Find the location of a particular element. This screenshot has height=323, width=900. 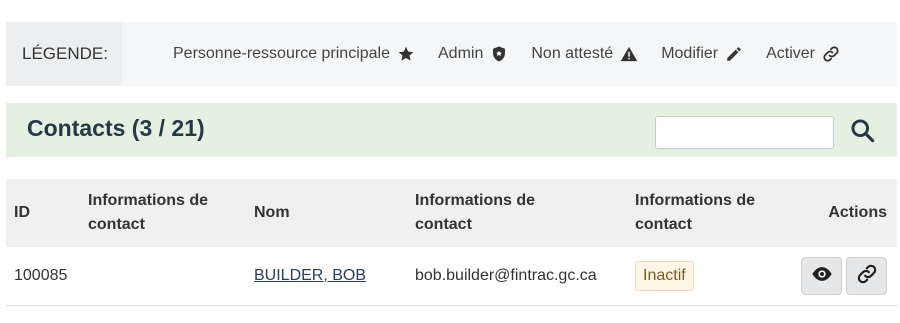

legend-item-primary-contact: Personne-ressource principale is located at coordinates (294, 54).